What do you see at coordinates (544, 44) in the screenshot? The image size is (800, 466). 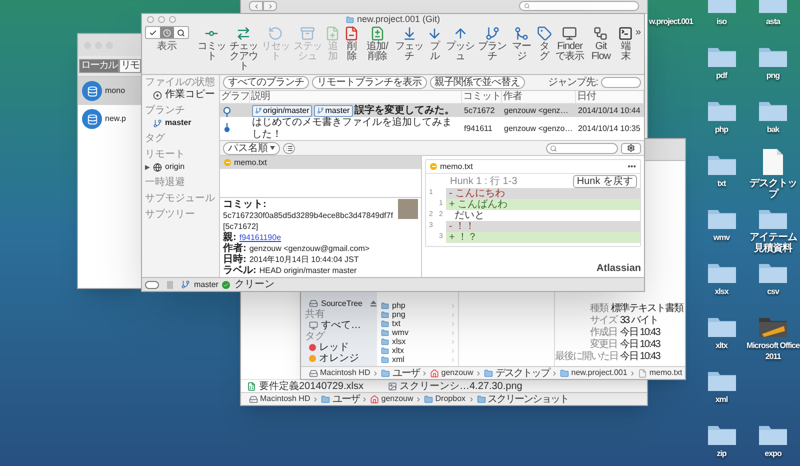 I see `toolbar-button: タグ` at bounding box center [544, 44].